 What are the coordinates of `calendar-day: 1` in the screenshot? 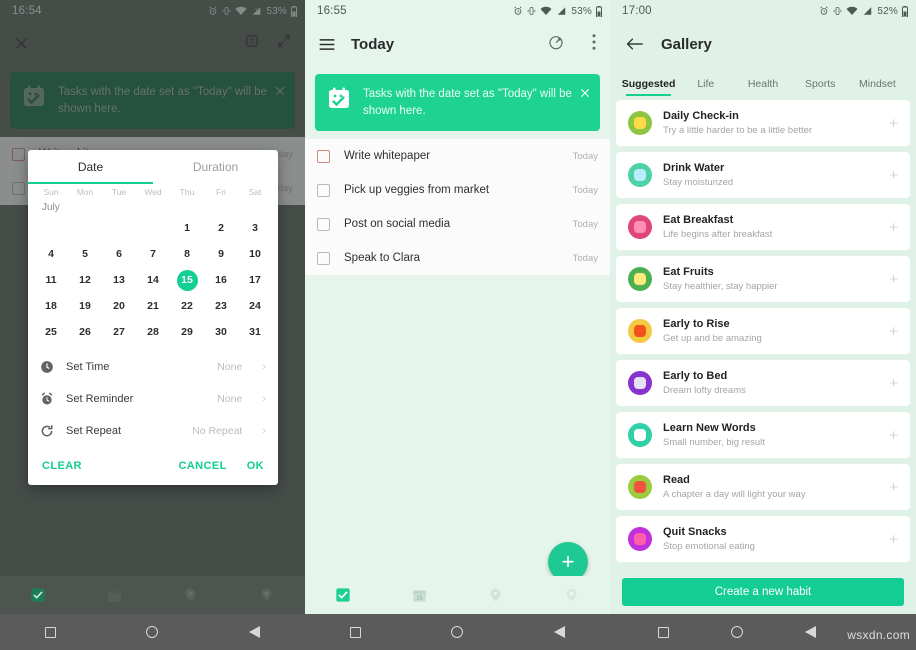 It's located at (187, 228).